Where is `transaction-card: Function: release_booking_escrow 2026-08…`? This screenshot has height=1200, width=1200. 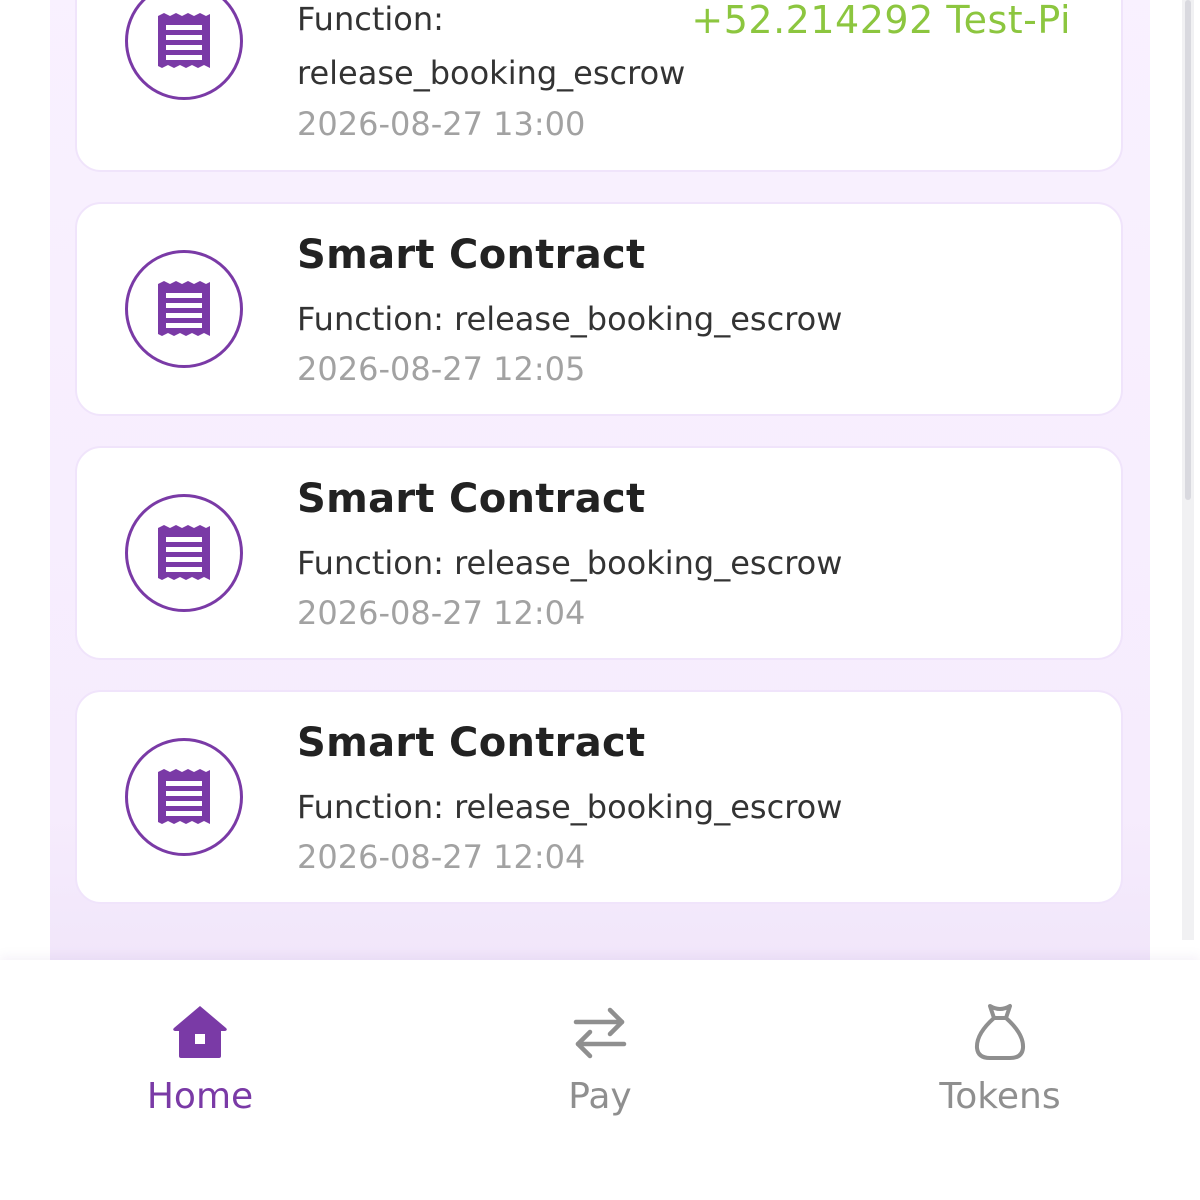
transaction-card: Function: release_booking_escrow 2026-08… is located at coordinates (599, 86).